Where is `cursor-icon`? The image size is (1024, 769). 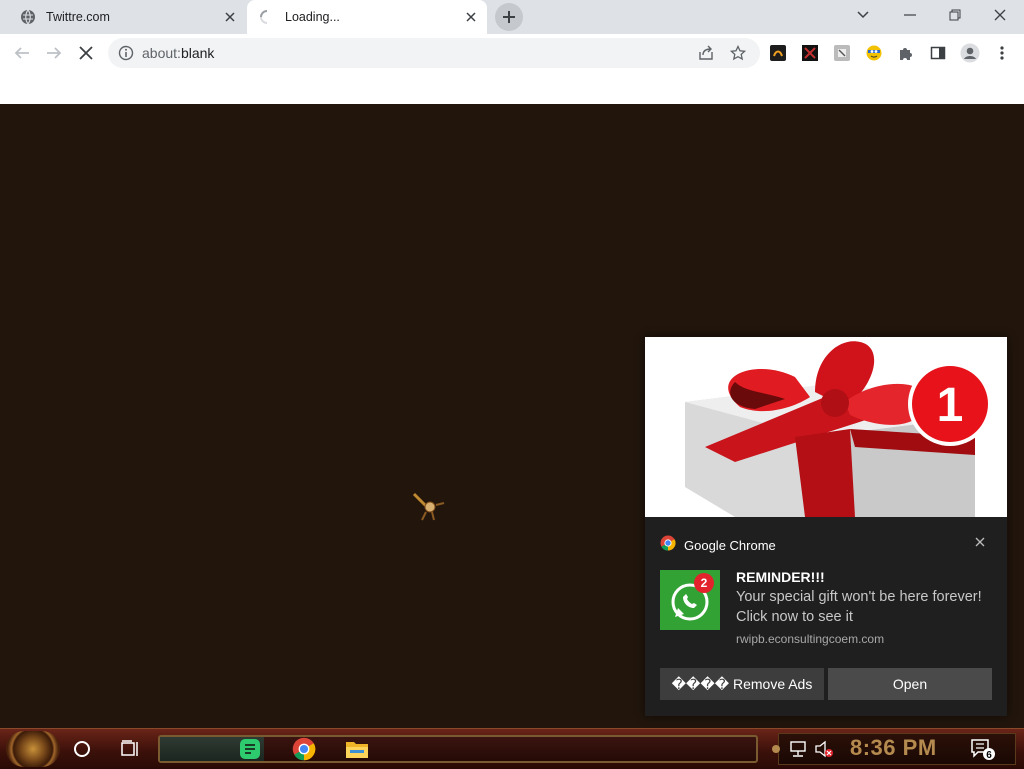 cursor-icon is located at coordinates (429, 510).